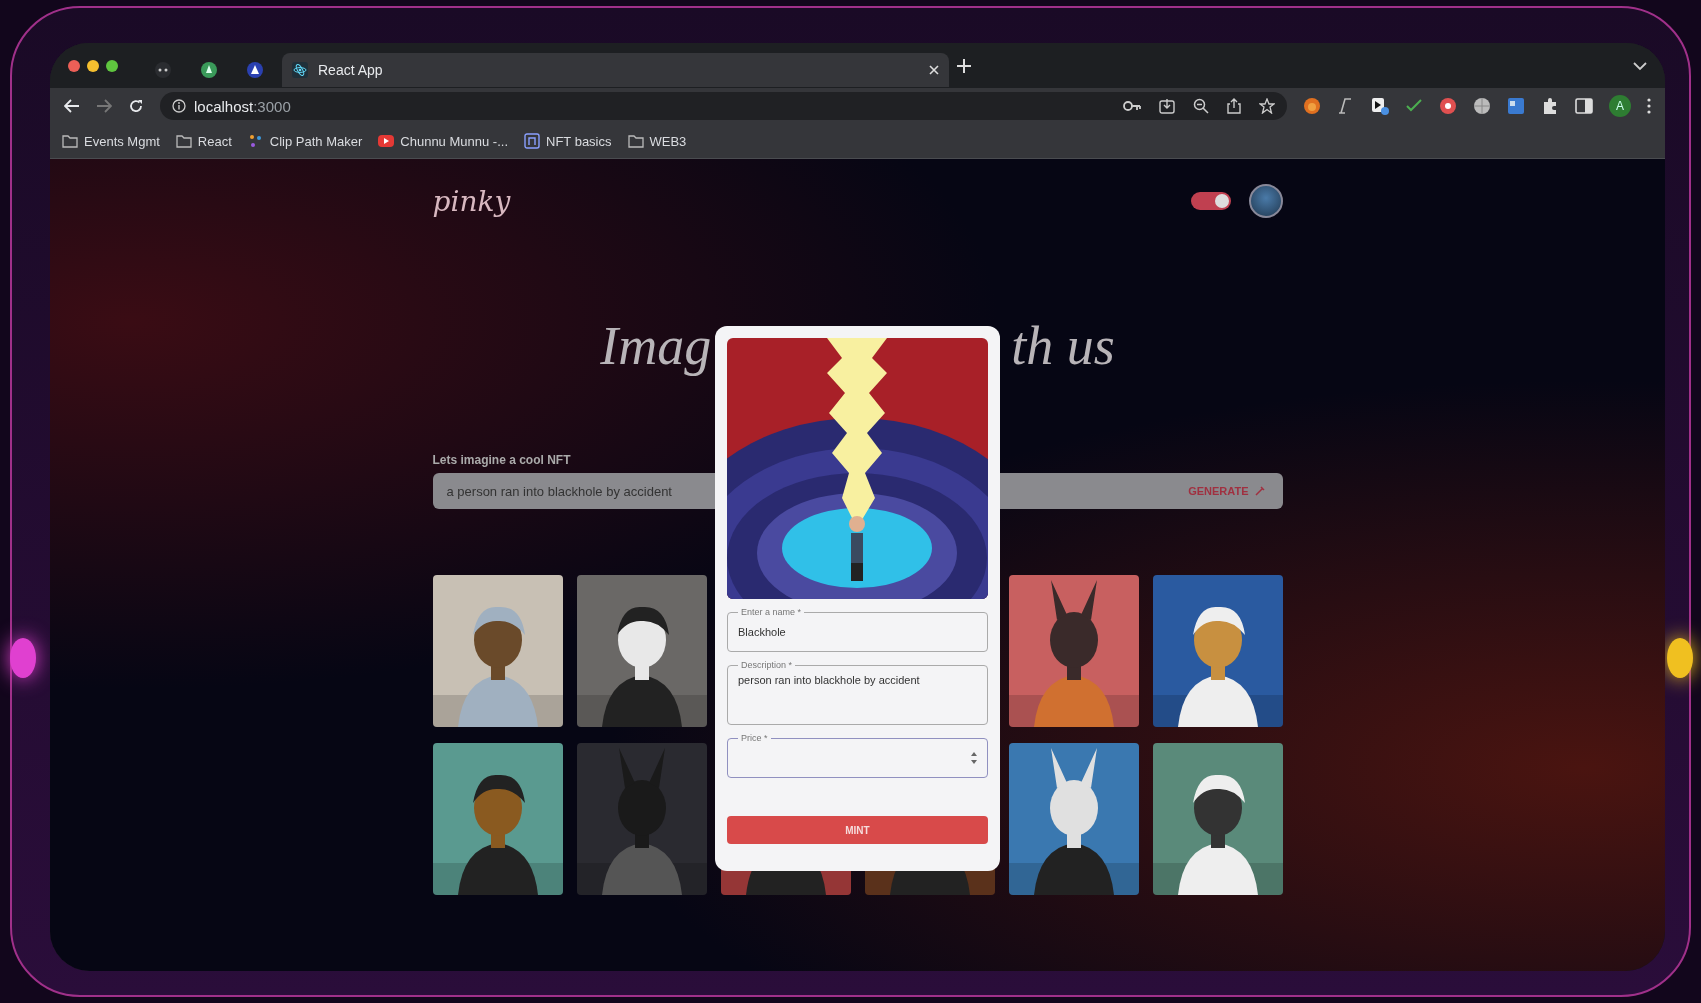 This screenshot has width=1701, height=1003. I want to click on window-icon, so click(1516, 106).